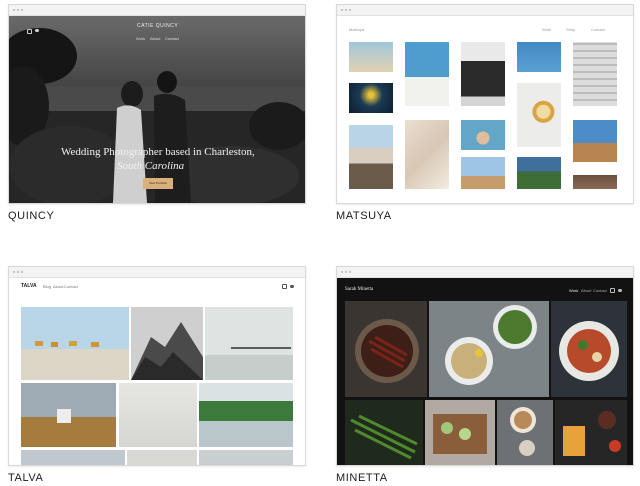 The height and width of the screenshot is (486, 640). What do you see at coordinates (158, 26) in the screenshot?
I see `site-title: CATIE QUINCY` at bounding box center [158, 26].